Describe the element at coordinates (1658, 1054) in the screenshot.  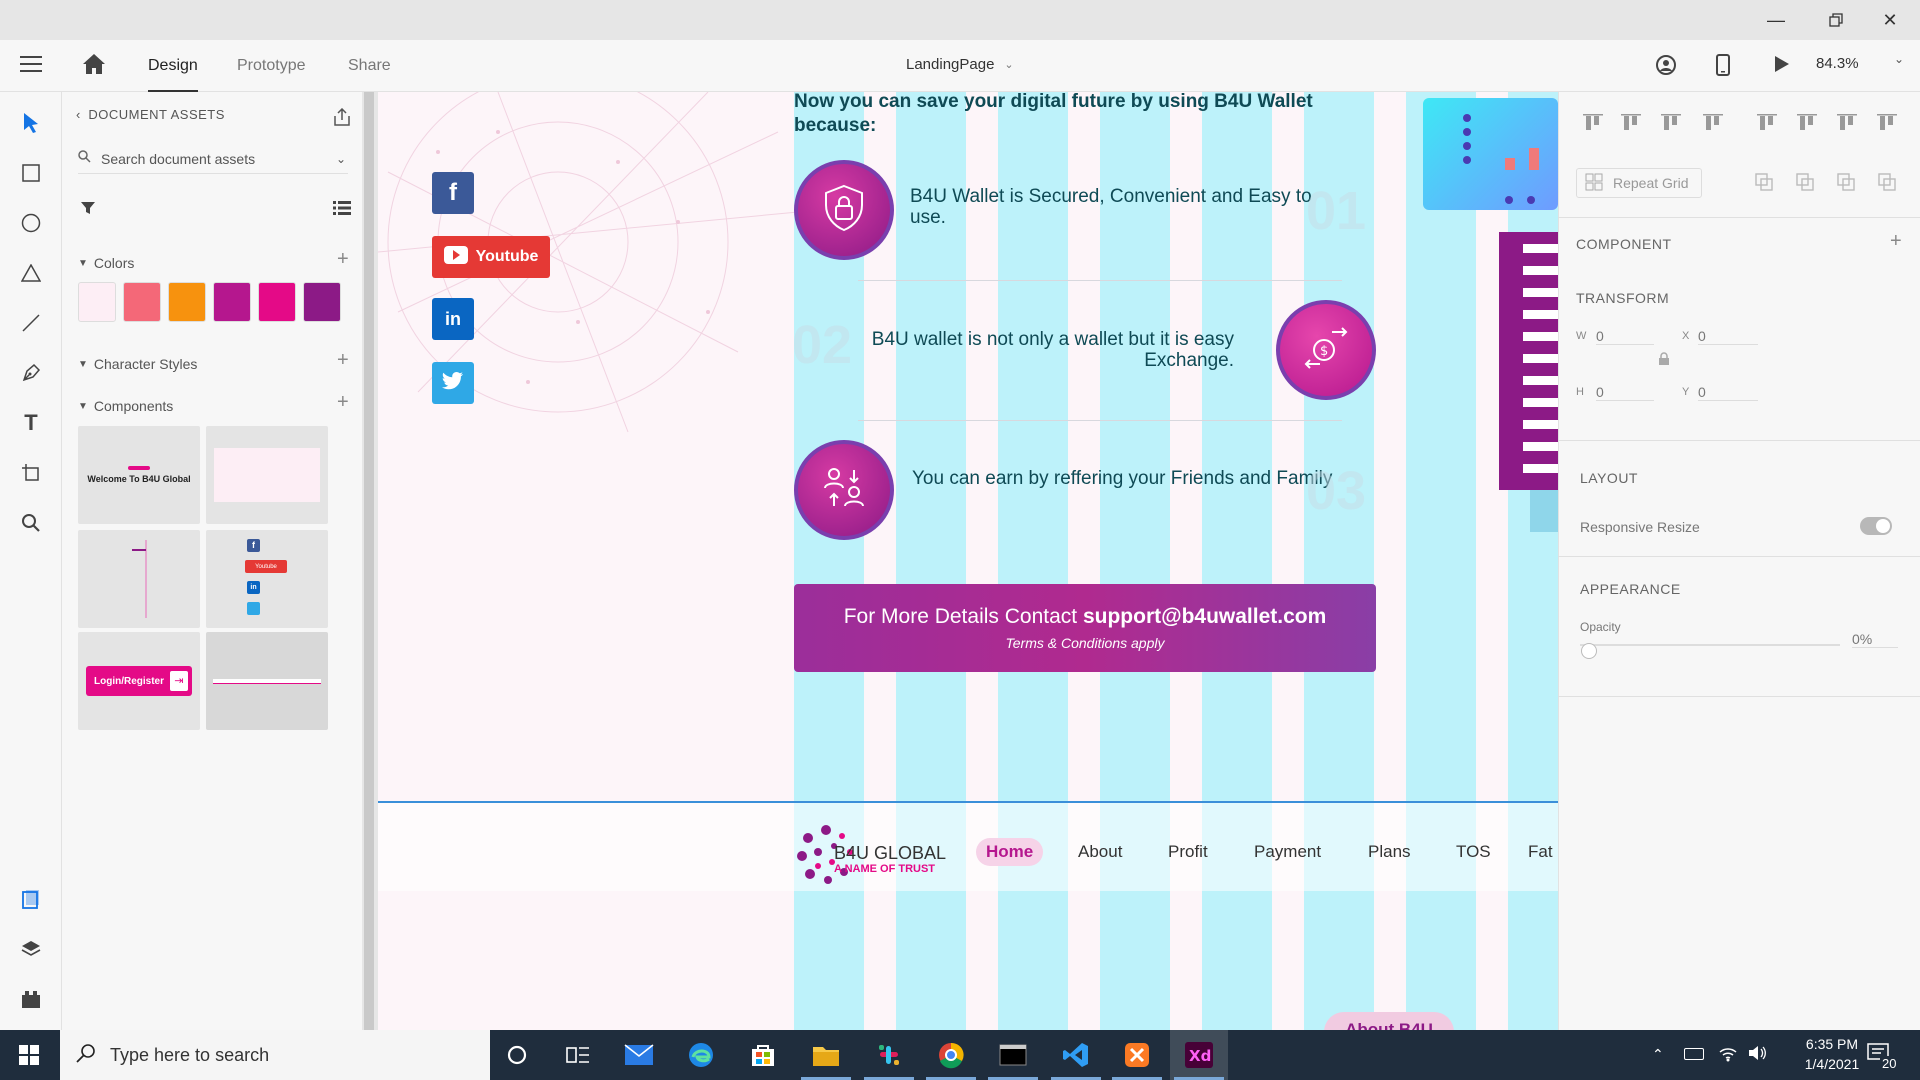
I see `tray-chevron-icon: ⌃` at that location.